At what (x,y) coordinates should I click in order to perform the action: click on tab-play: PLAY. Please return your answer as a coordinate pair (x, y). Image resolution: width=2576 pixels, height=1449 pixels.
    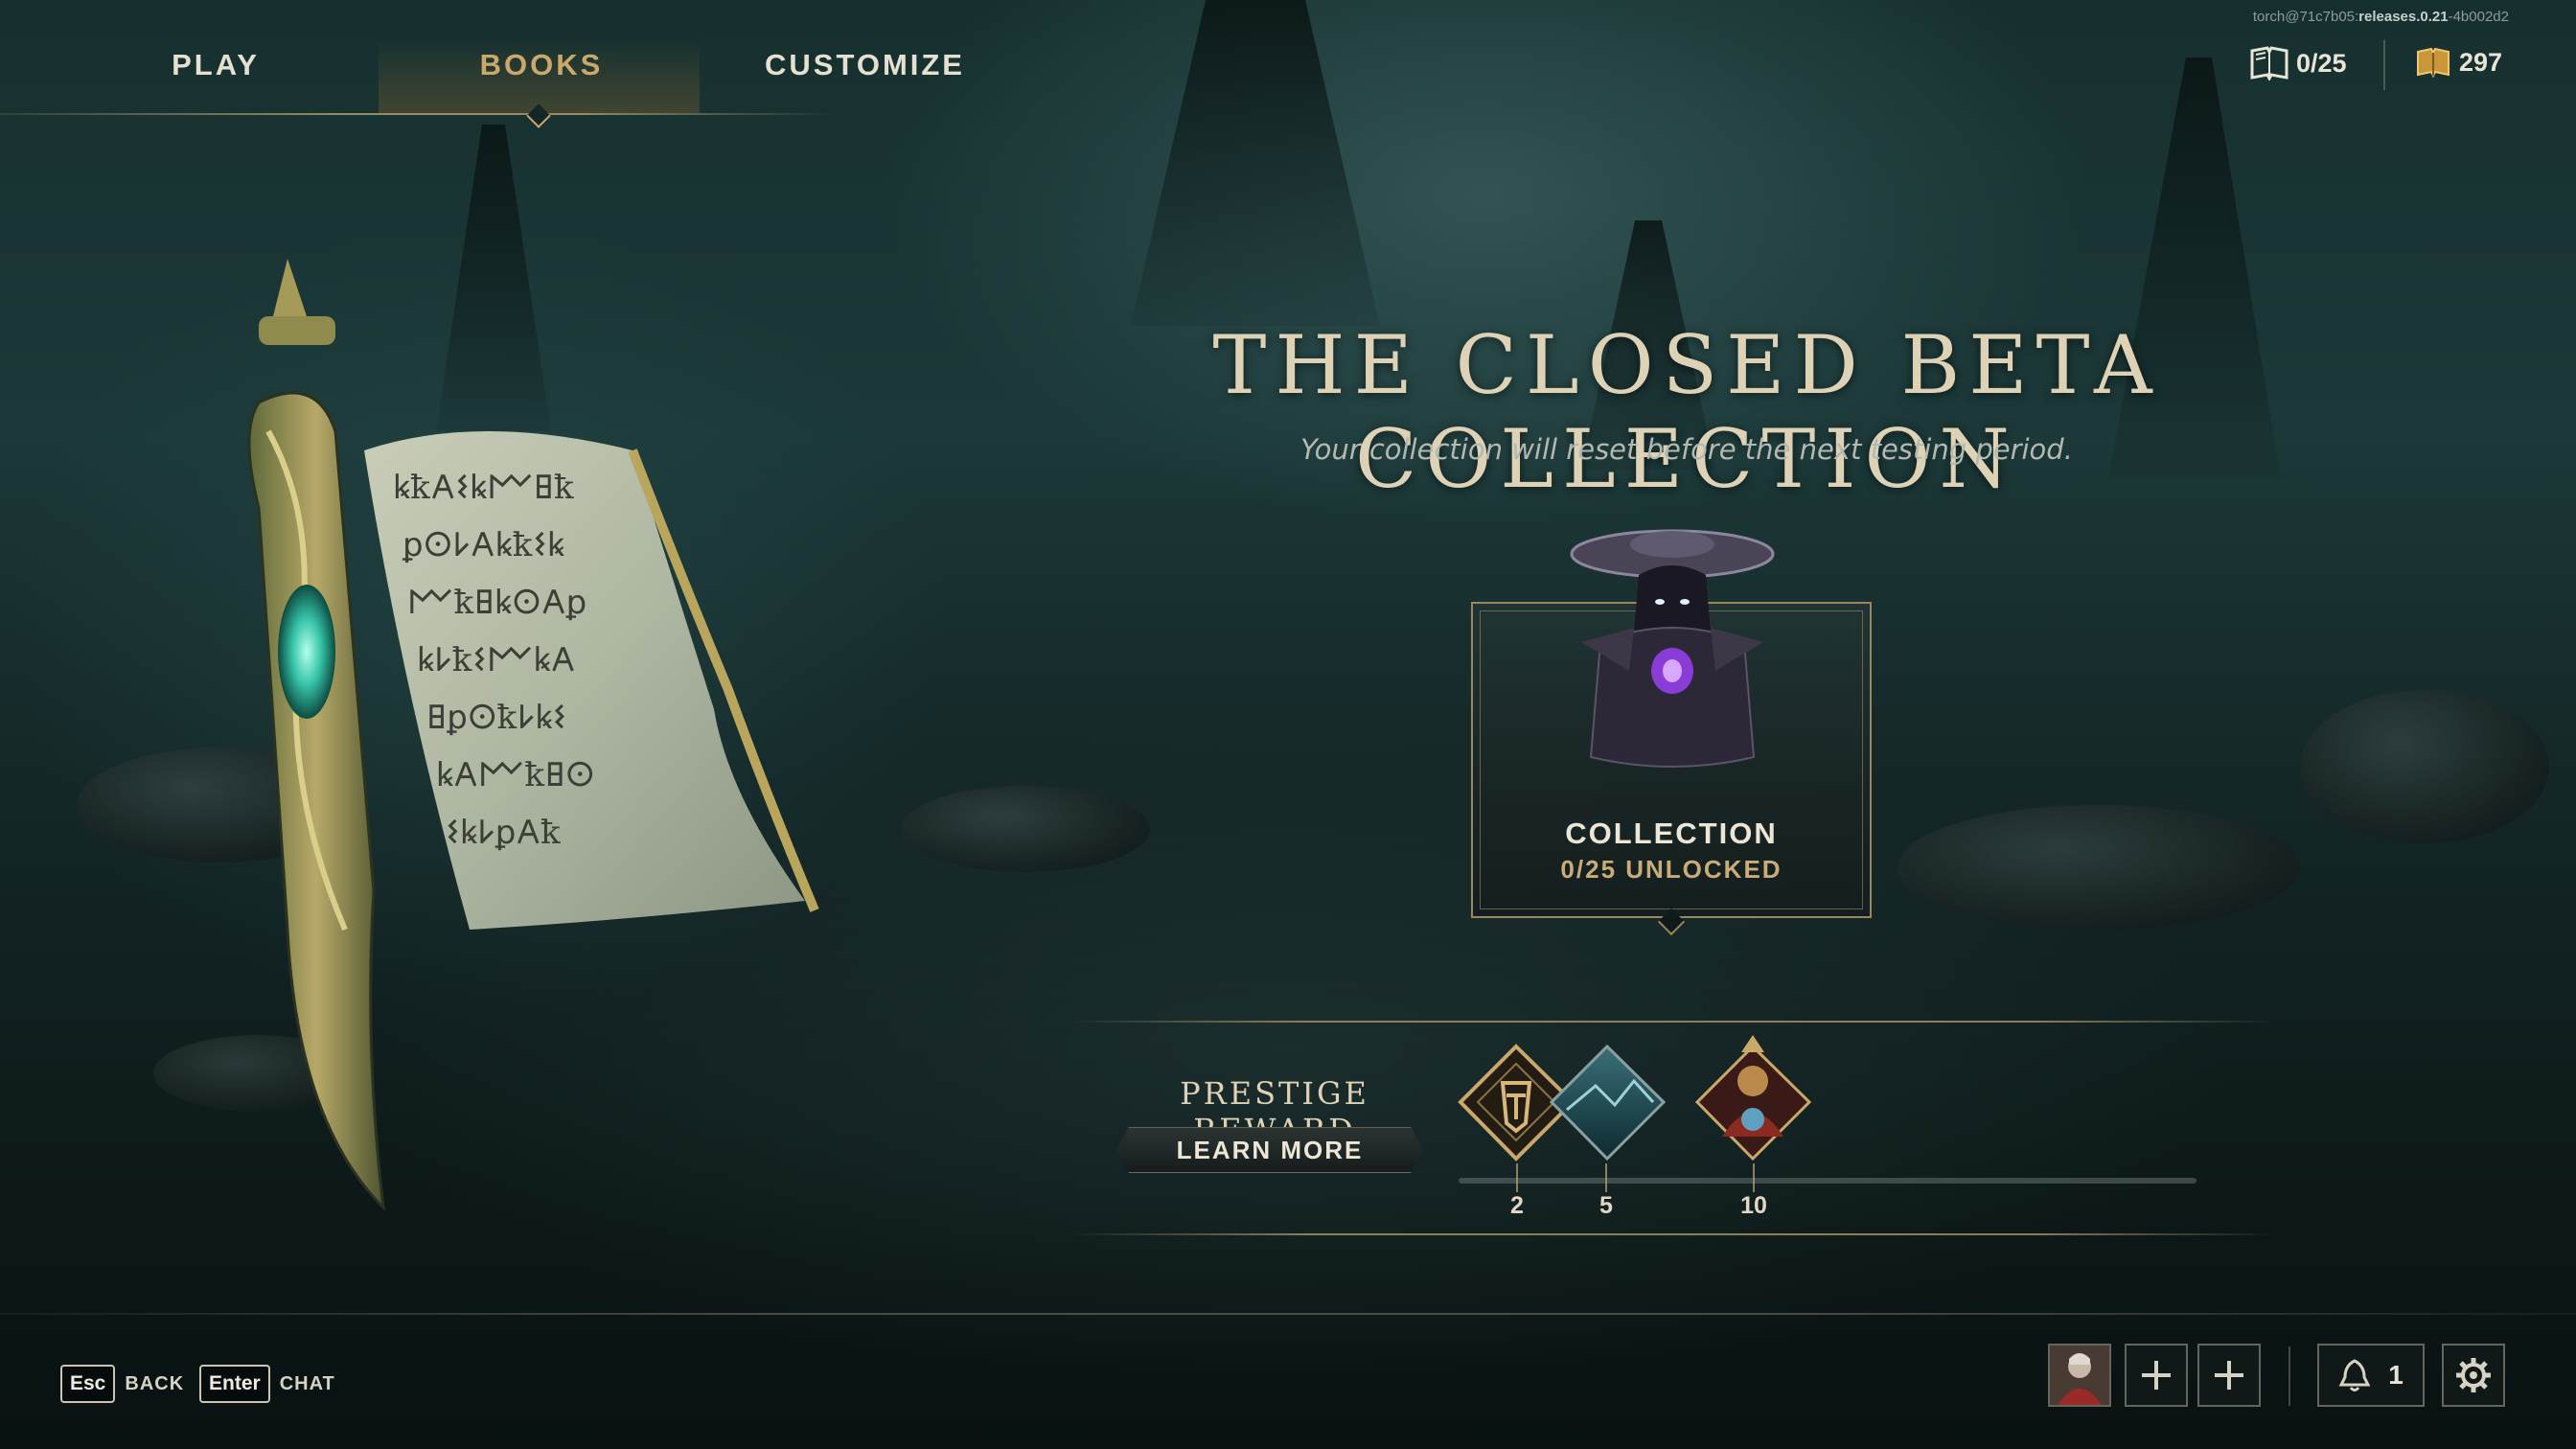
    Looking at the image, I should click on (216, 65).